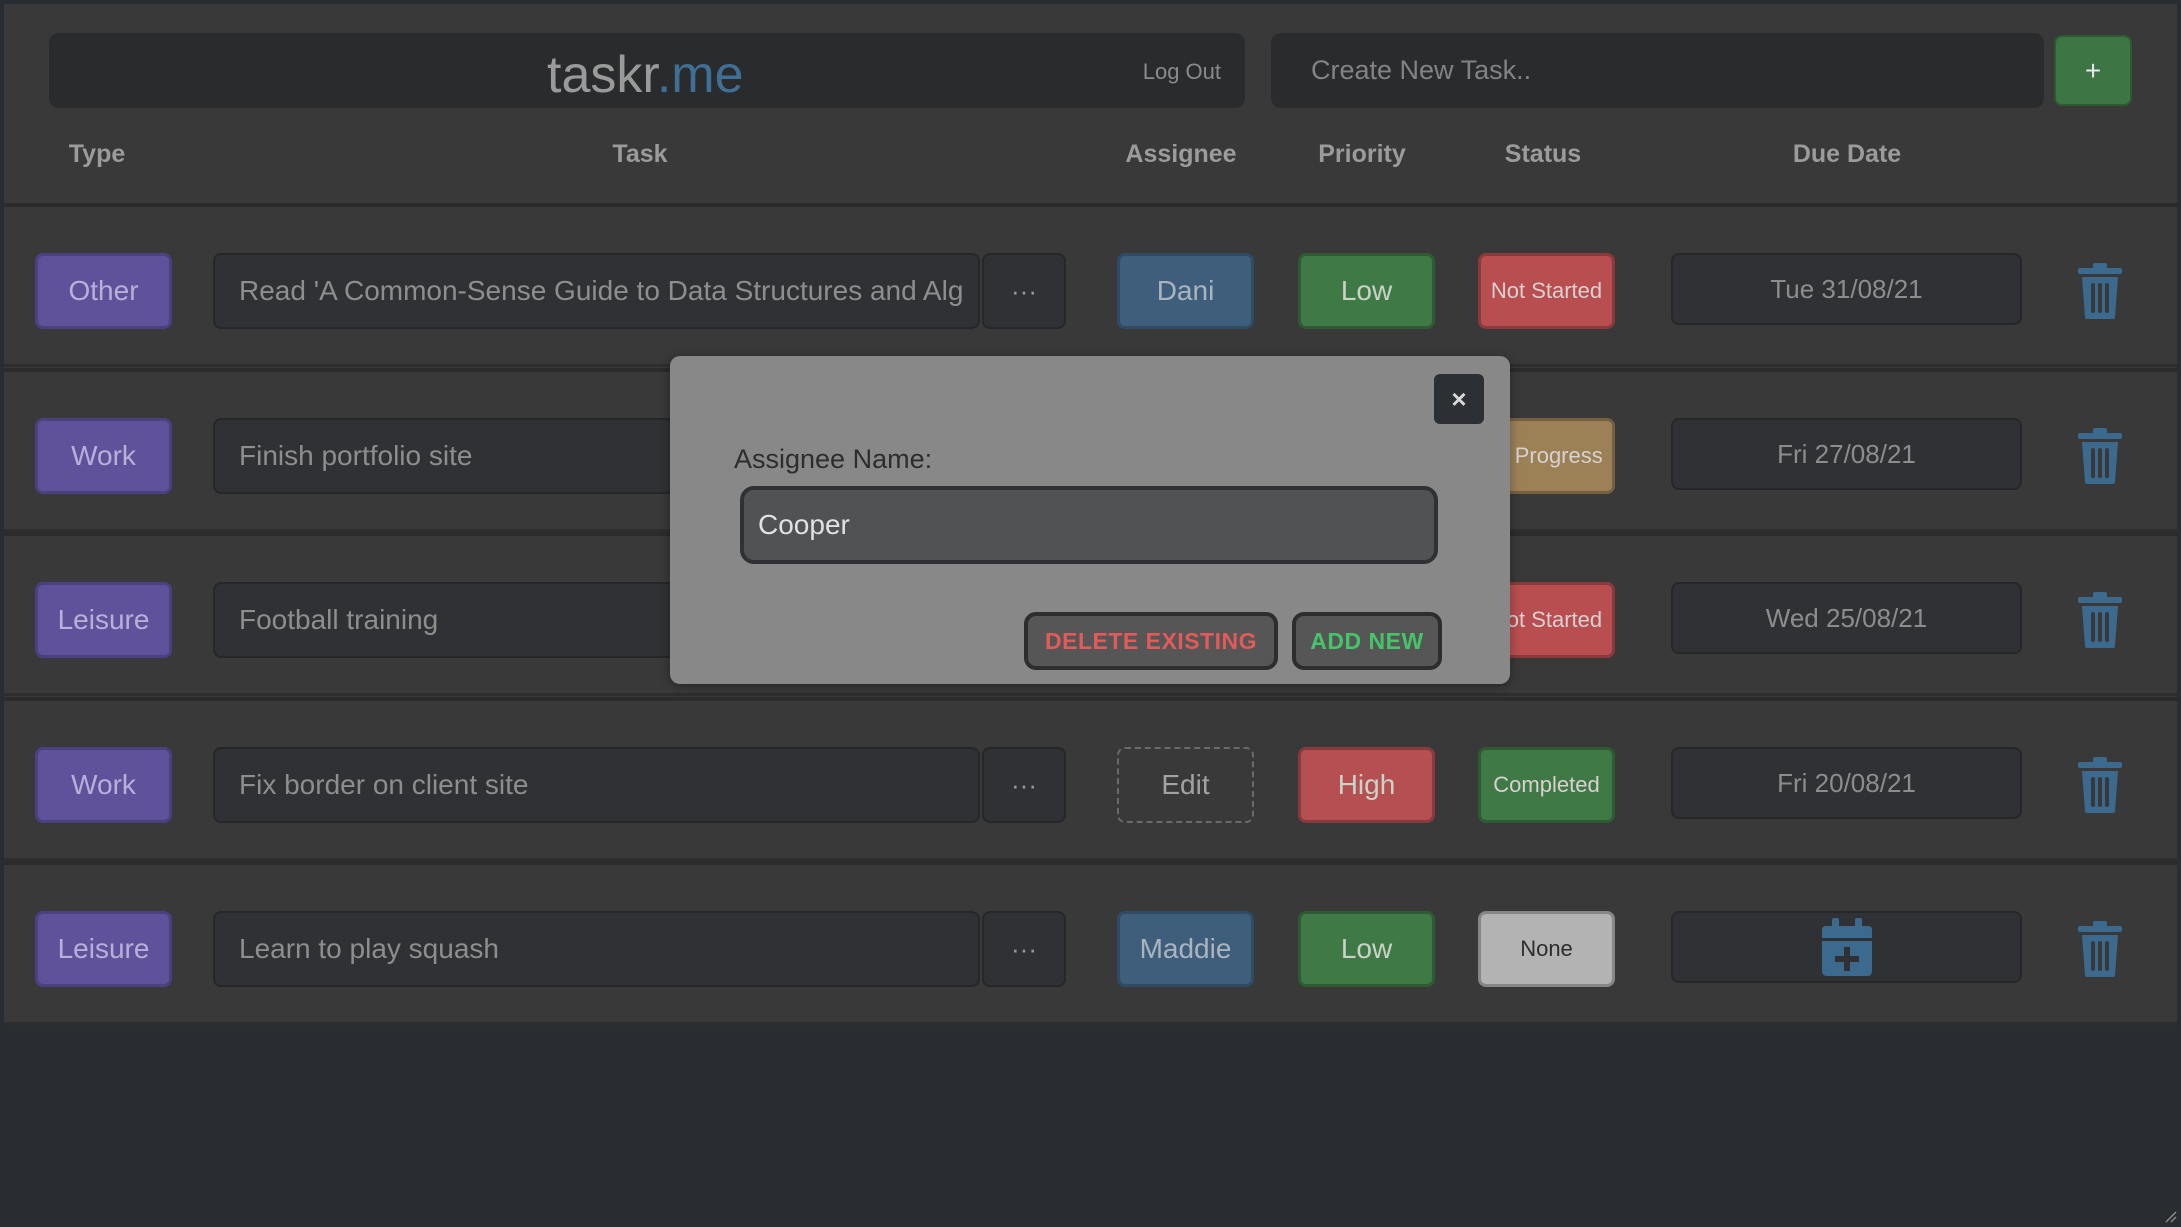  I want to click on resize-handle-icon, so click(2169, 1215).